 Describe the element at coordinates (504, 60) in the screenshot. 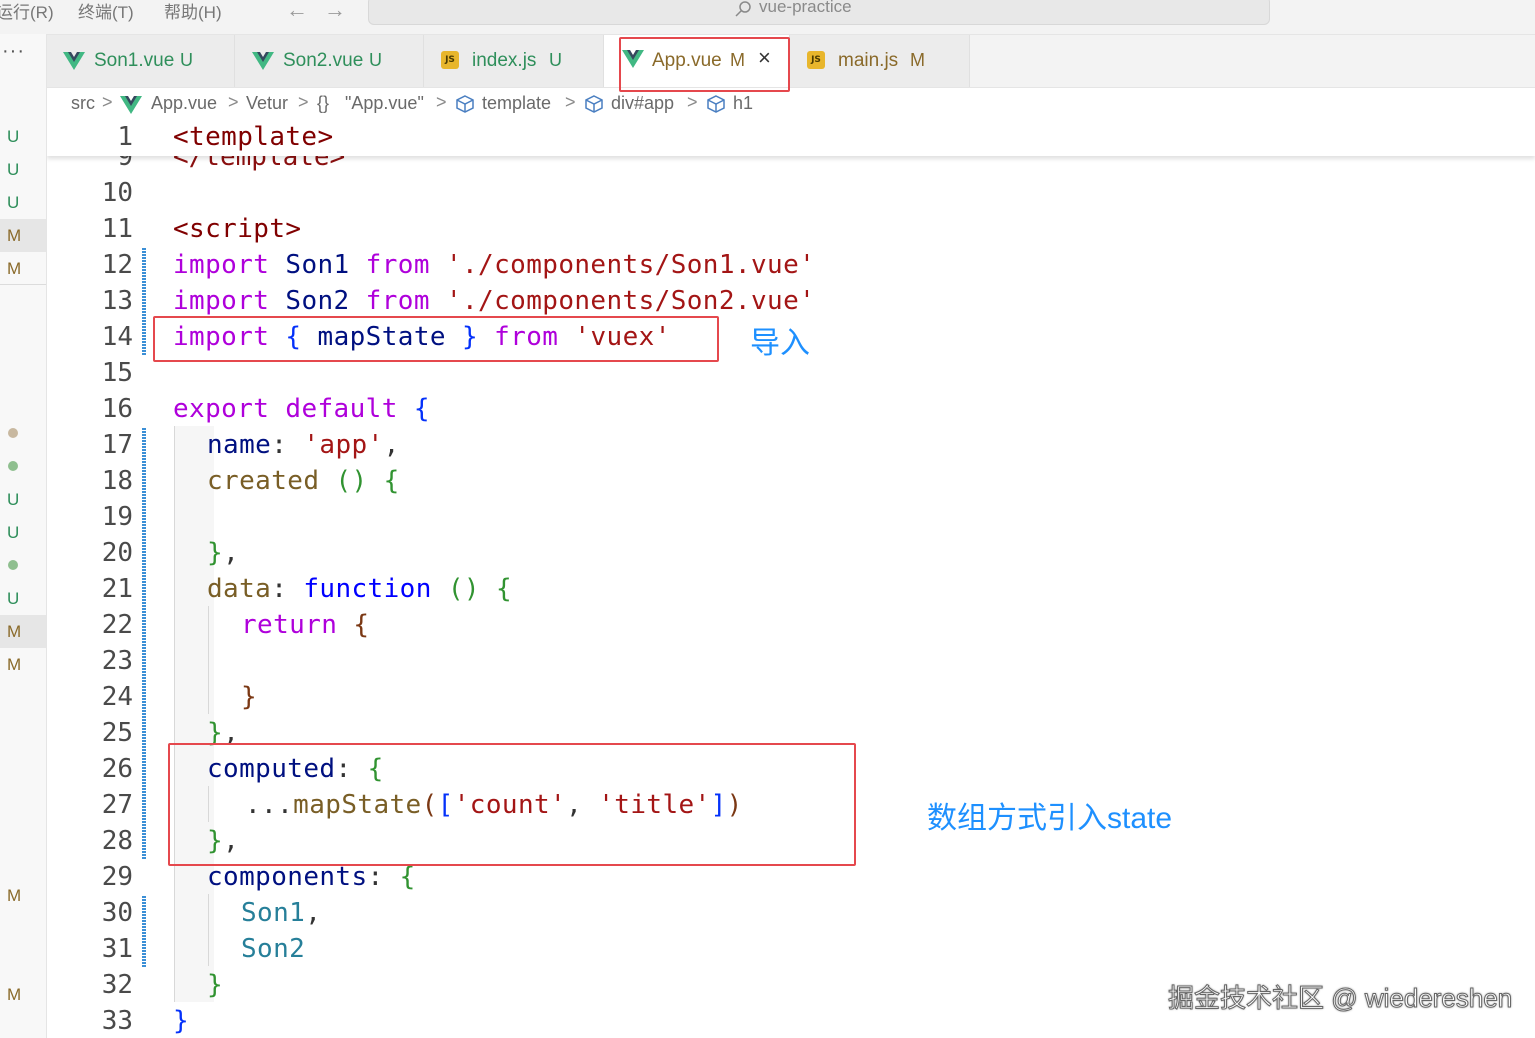

I see `tab-label: index.js` at that location.